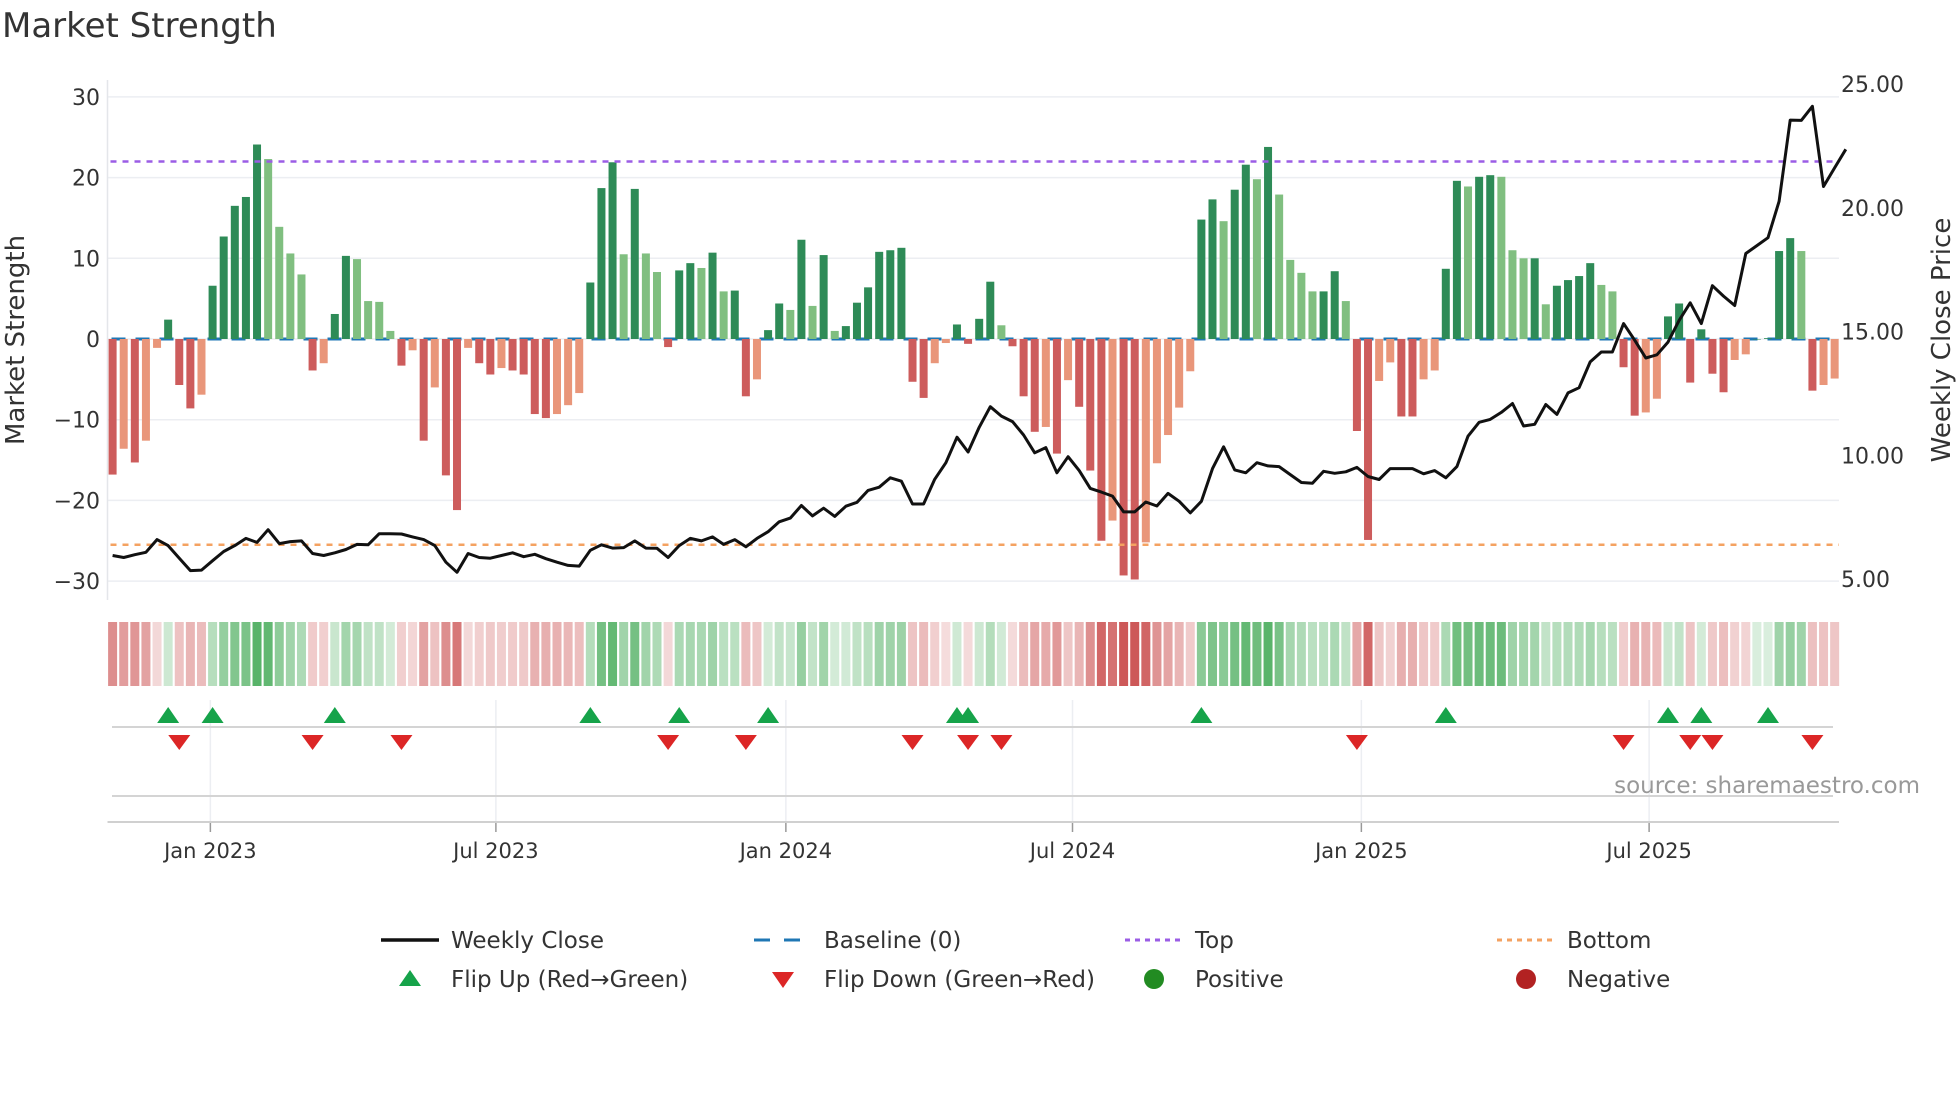 The image size is (1960, 1102). Describe the element at coordinates (959, 980) in the screenshot. I see `legend-label: Flip Down (Green→Red)` at that location.